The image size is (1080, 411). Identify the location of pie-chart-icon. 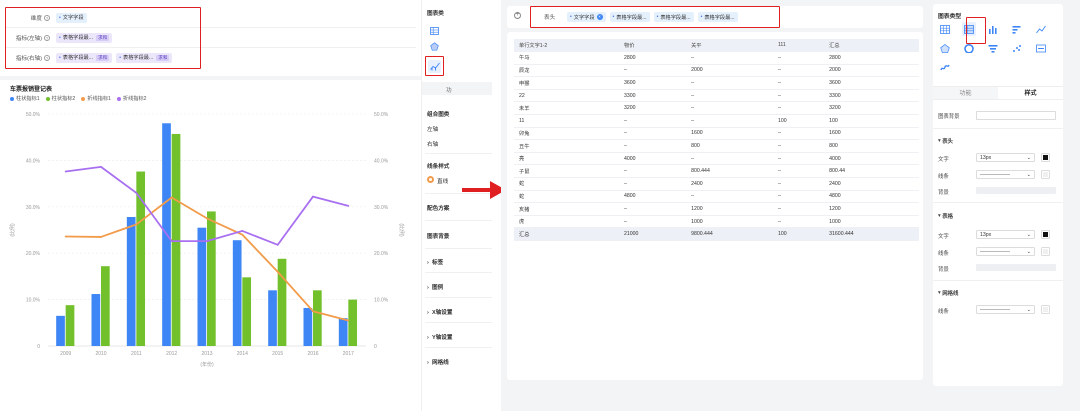
(969, 48).